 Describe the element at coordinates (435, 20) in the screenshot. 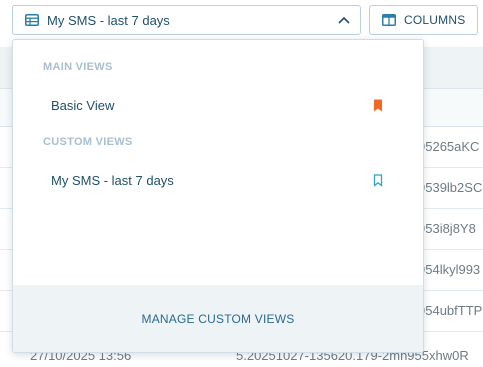

I see `columns-button-label: COLUMNS` at that location.